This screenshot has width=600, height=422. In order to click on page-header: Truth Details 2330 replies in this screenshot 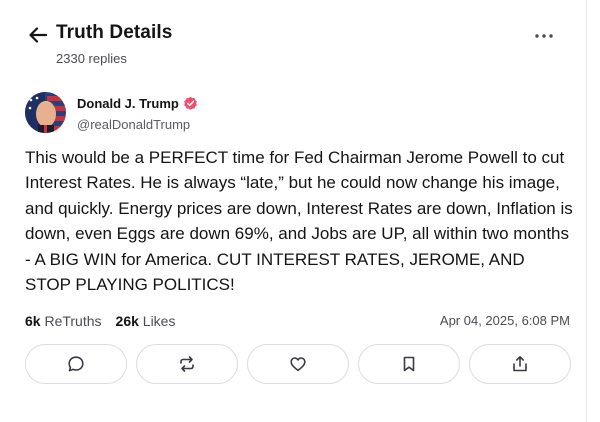, I will do `click(298, 45)`.